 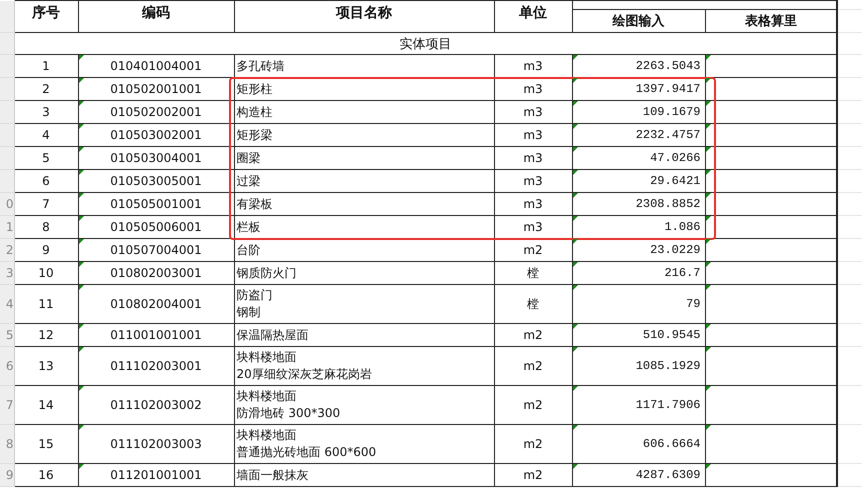 What do you see at coordinates (638, 273) in the screenshot?
I see `table-cell: 216.7` at bounding box center [638, 273].